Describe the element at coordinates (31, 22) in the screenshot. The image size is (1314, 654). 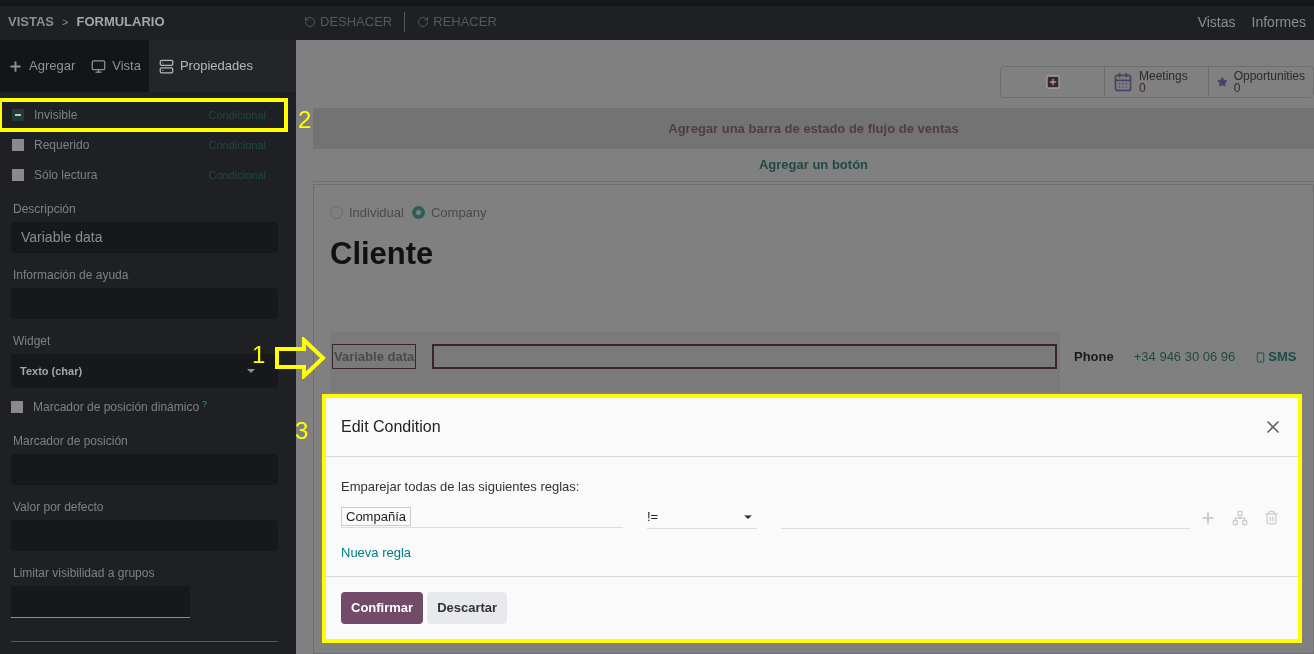
I see `breadcrumb-link: VISTAS` at that location.